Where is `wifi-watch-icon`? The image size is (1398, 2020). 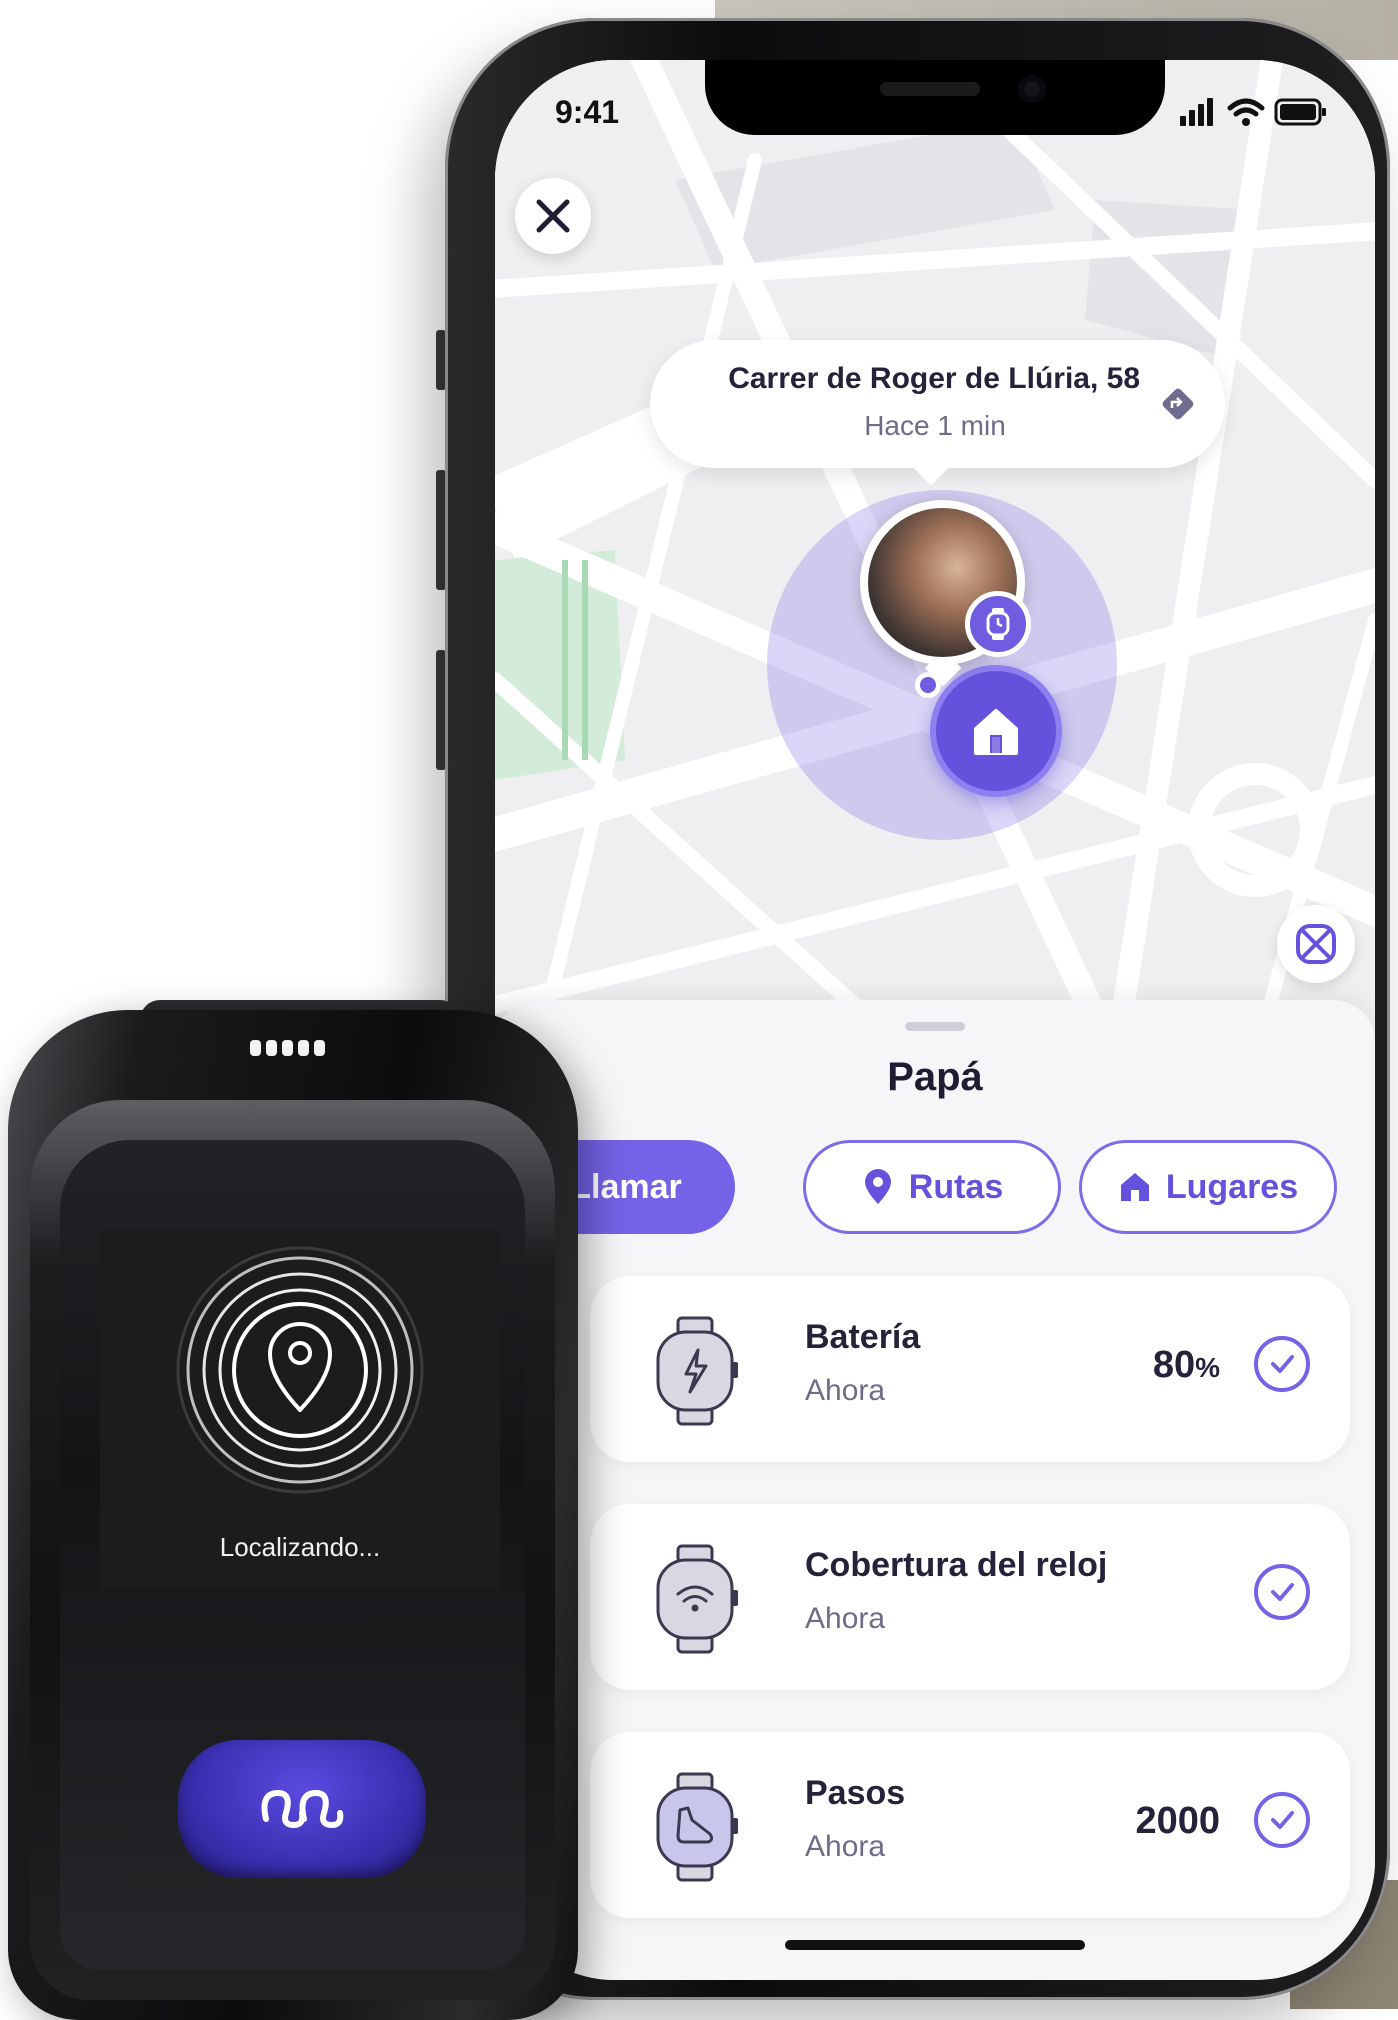
wifi-watch-icon is located at coordinates (697, 1599).